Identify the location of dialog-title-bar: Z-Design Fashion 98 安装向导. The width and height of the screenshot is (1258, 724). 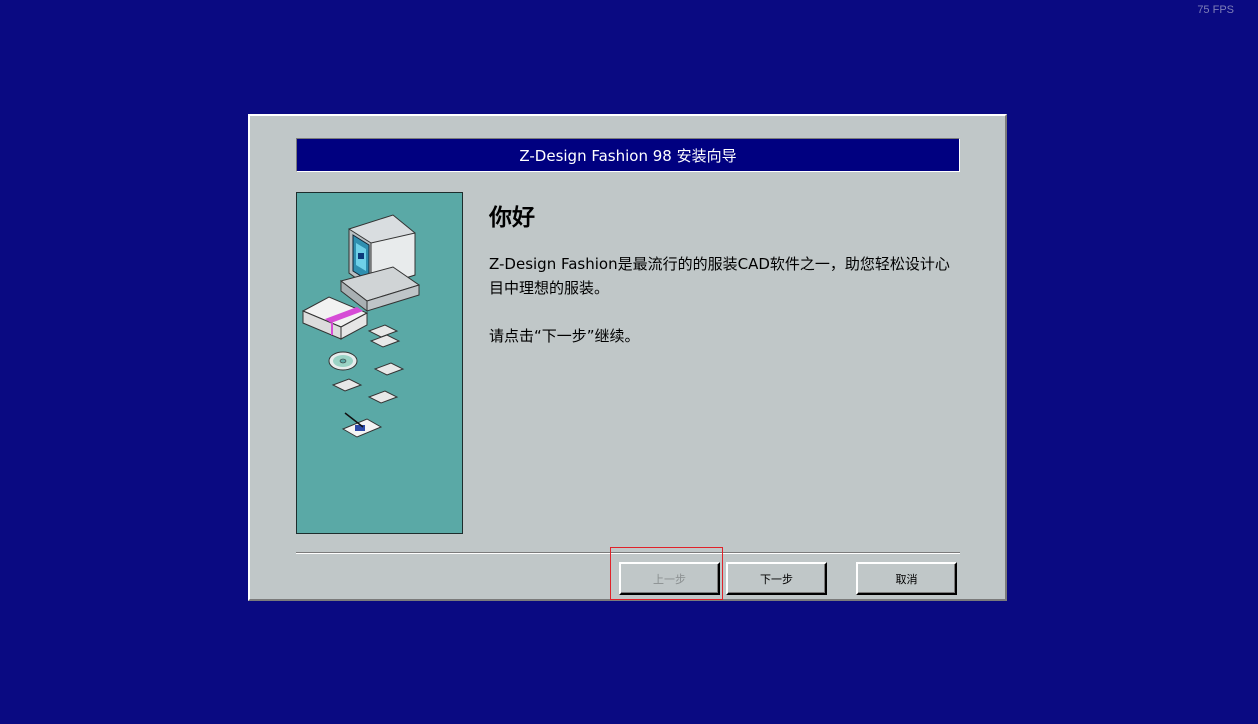
(628, 155).